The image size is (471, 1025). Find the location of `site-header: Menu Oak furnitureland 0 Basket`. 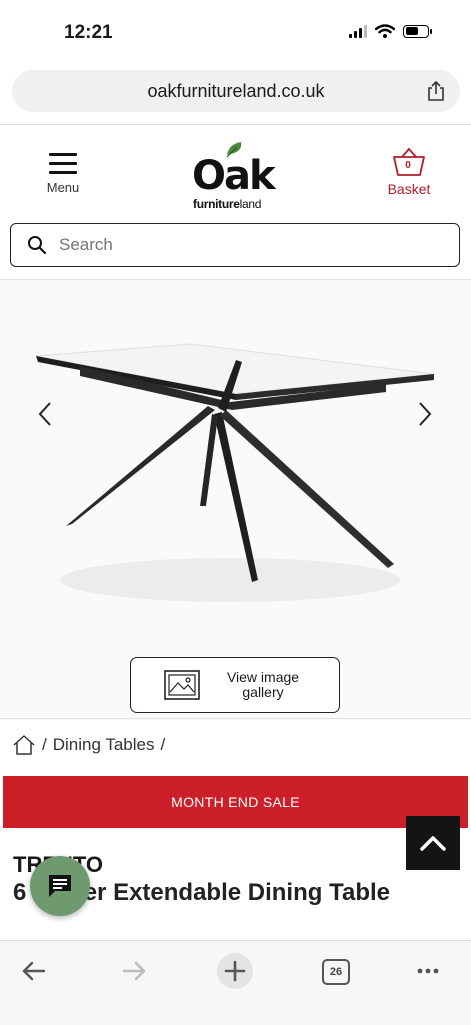

site-header: Menu Oak furnitureland 0 Basket is located at coordinates (235, 170).